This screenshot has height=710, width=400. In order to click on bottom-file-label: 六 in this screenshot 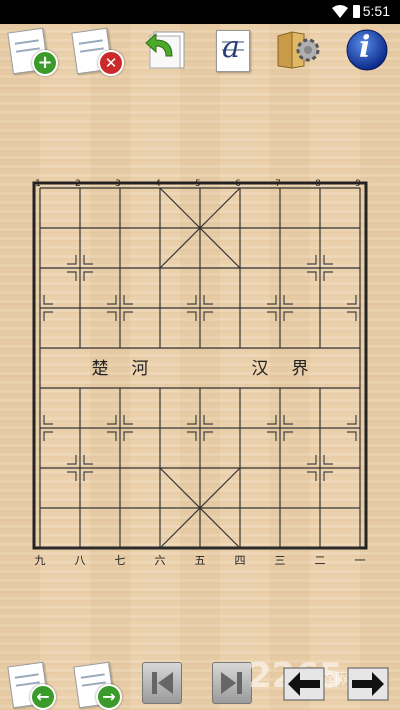, I will do `click(160, 560)`.